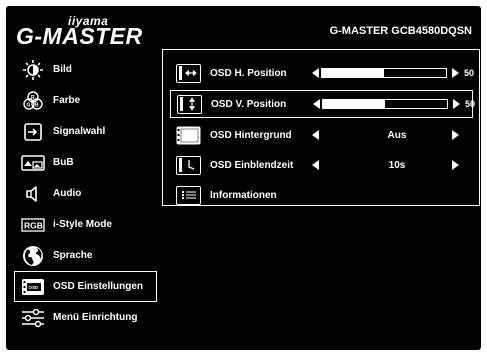 This screenshot has width=487, height=356. I want to click on sidebar-item-label: Bild, so click(62, 69).